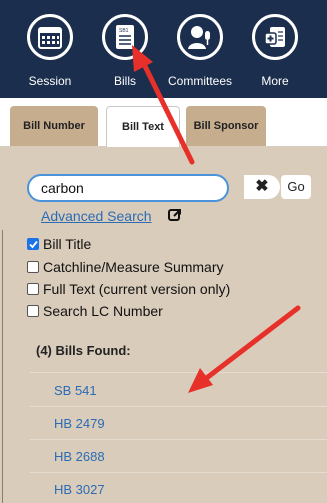 Image resolution: width=327 pixels, height=503 pixels. I want to click on external-link-icon, so click(175, 214).